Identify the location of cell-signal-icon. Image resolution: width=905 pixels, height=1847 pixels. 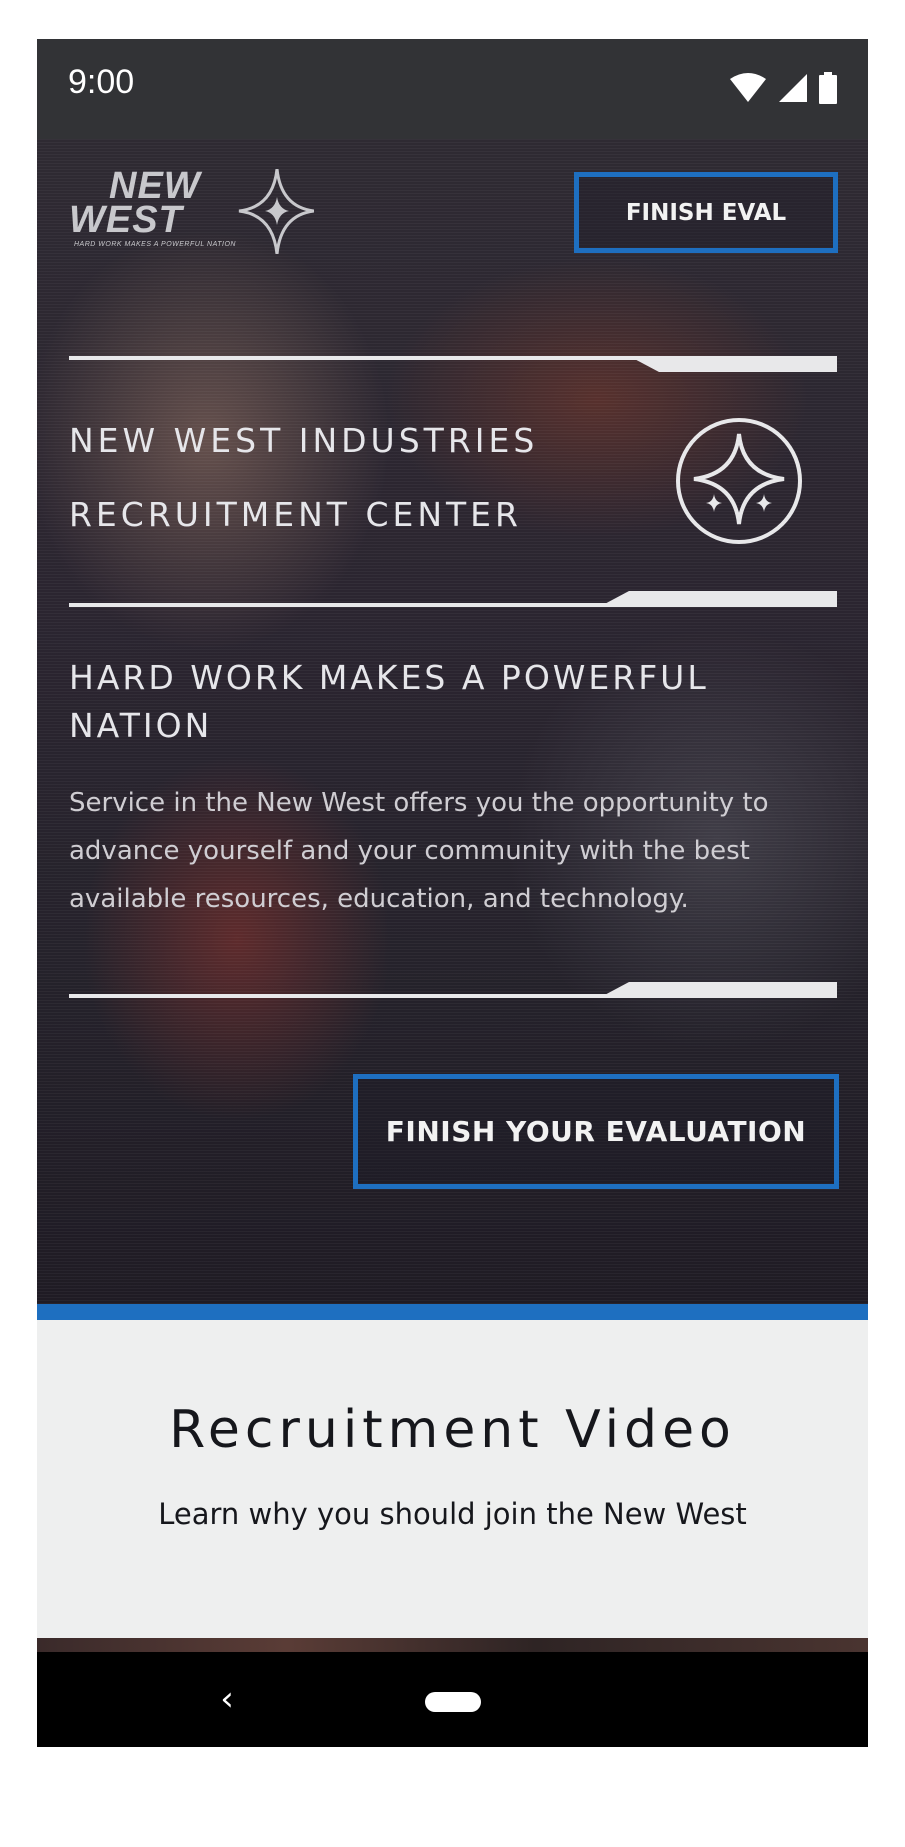
(793, 88).